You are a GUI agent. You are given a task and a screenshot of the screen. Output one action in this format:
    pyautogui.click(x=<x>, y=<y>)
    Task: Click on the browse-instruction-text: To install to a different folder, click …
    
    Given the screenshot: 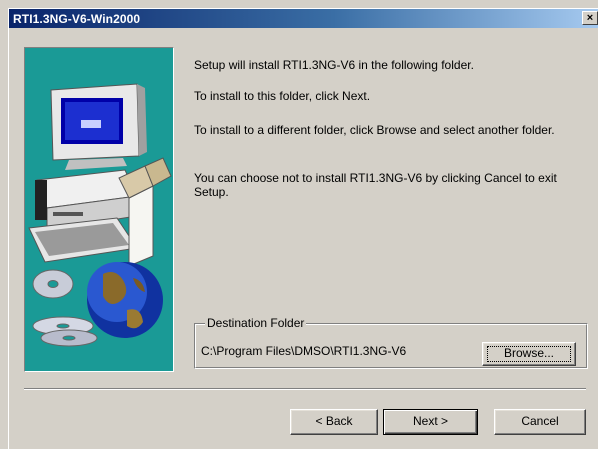 What is the action you would take?
    pyautogui.click(x=374, y=130)
    